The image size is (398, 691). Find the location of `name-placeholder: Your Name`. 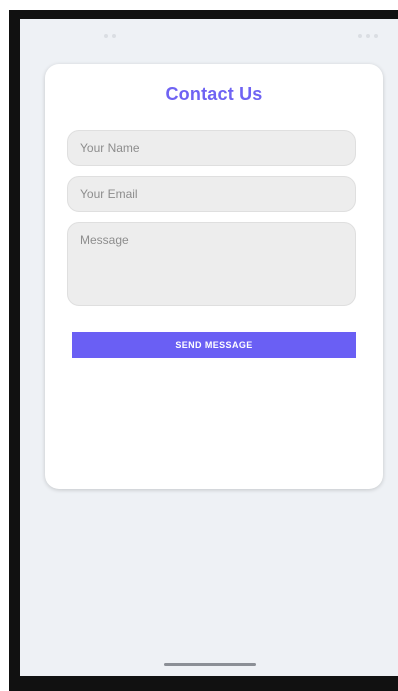

name-placeholder: Your Name is located at coordinates (110, 148).